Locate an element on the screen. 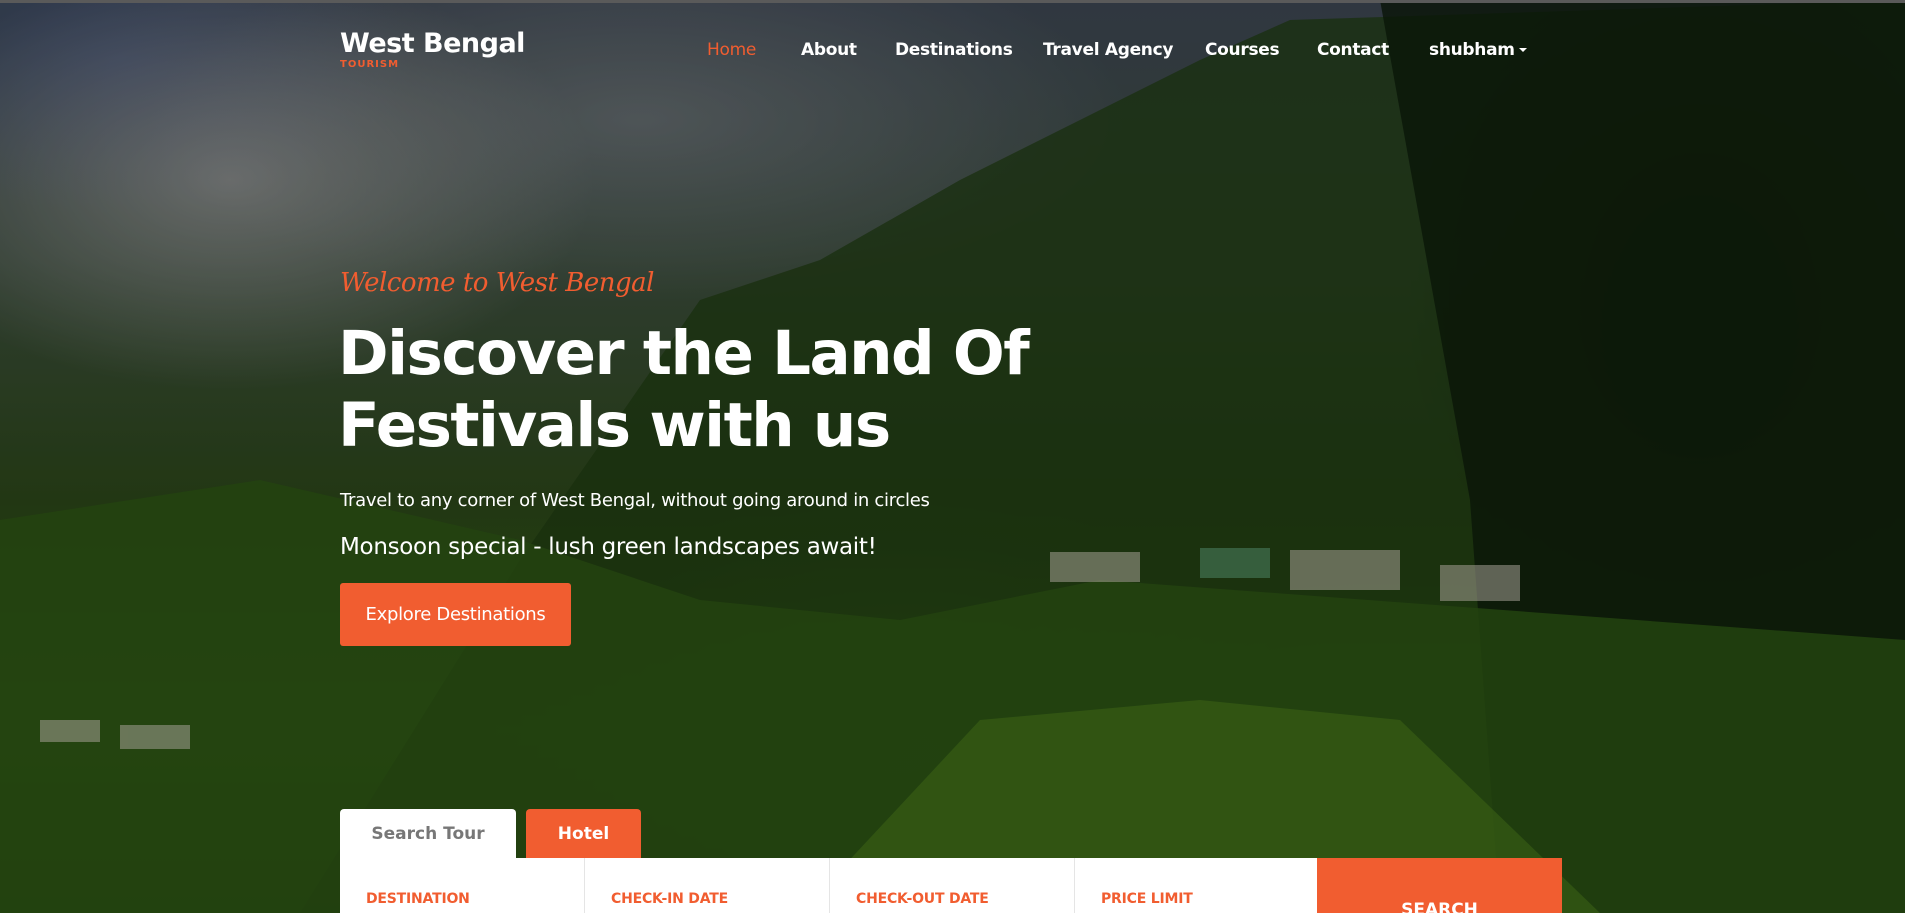  tab-search-tour: Search Tour is located at coordinates (428, 834).